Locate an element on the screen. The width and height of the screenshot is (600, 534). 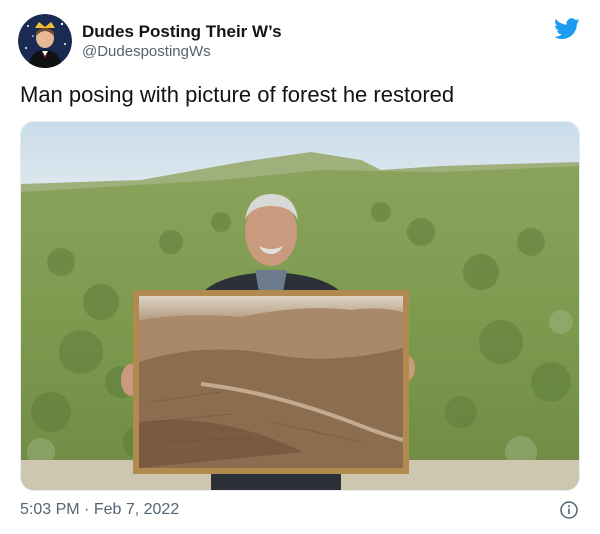
tweet-date: Feb 7, 2022 is located at coordinates (136, 509).